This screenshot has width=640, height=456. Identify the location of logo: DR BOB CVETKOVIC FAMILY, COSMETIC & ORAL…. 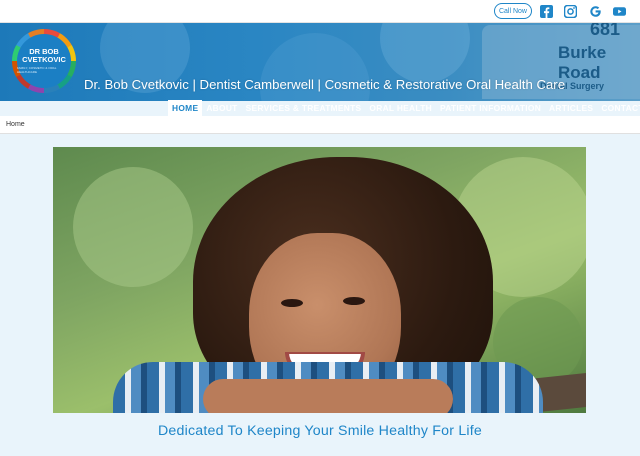
(44, 61).